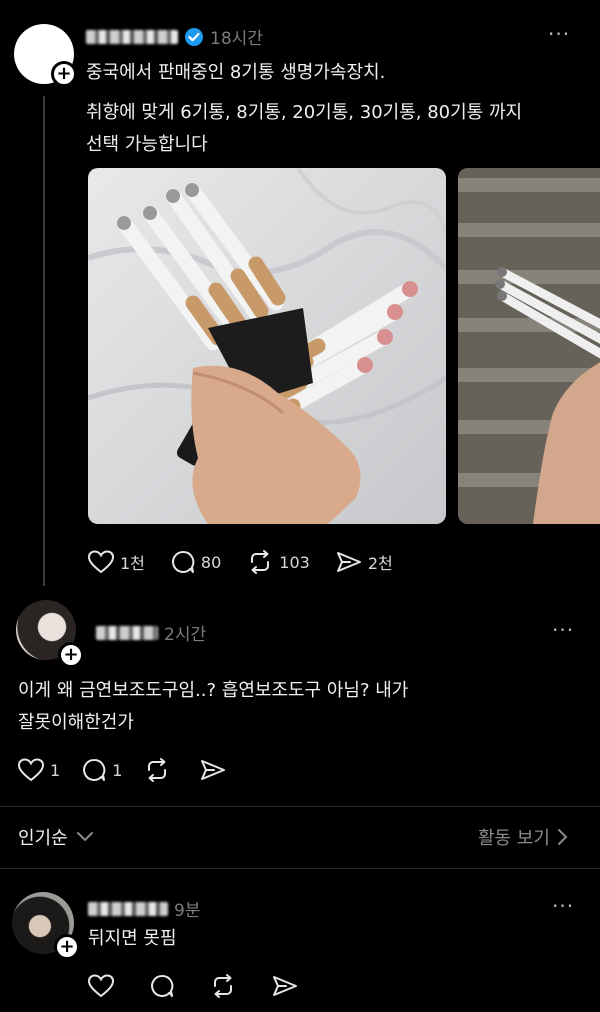 This screenshot has width=600, height=1012. Describe the element at coordinates (132, 938) in the screenshot. I see `reply2-text: 뒤지면 못핌` at that location.